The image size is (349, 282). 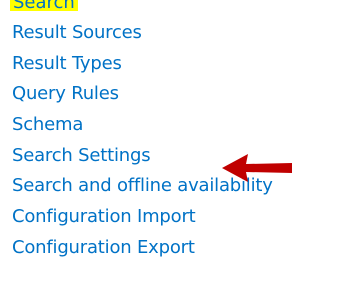 I want to click on search-section-header: Search, so click(x=44, y=5).